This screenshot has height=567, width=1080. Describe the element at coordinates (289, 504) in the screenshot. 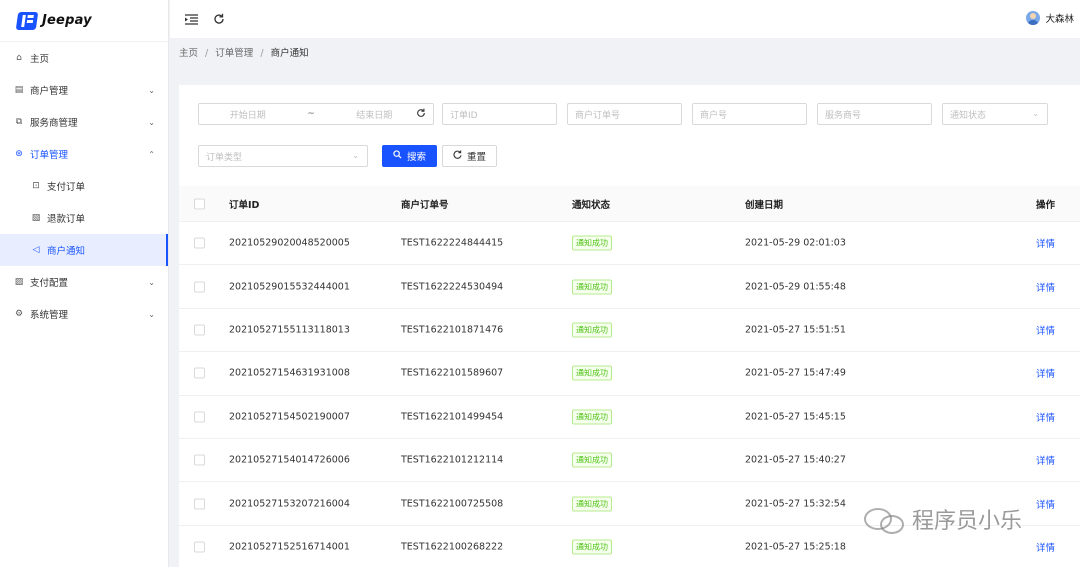

I see `cell-order-id: 20210527153207216004` at that location.